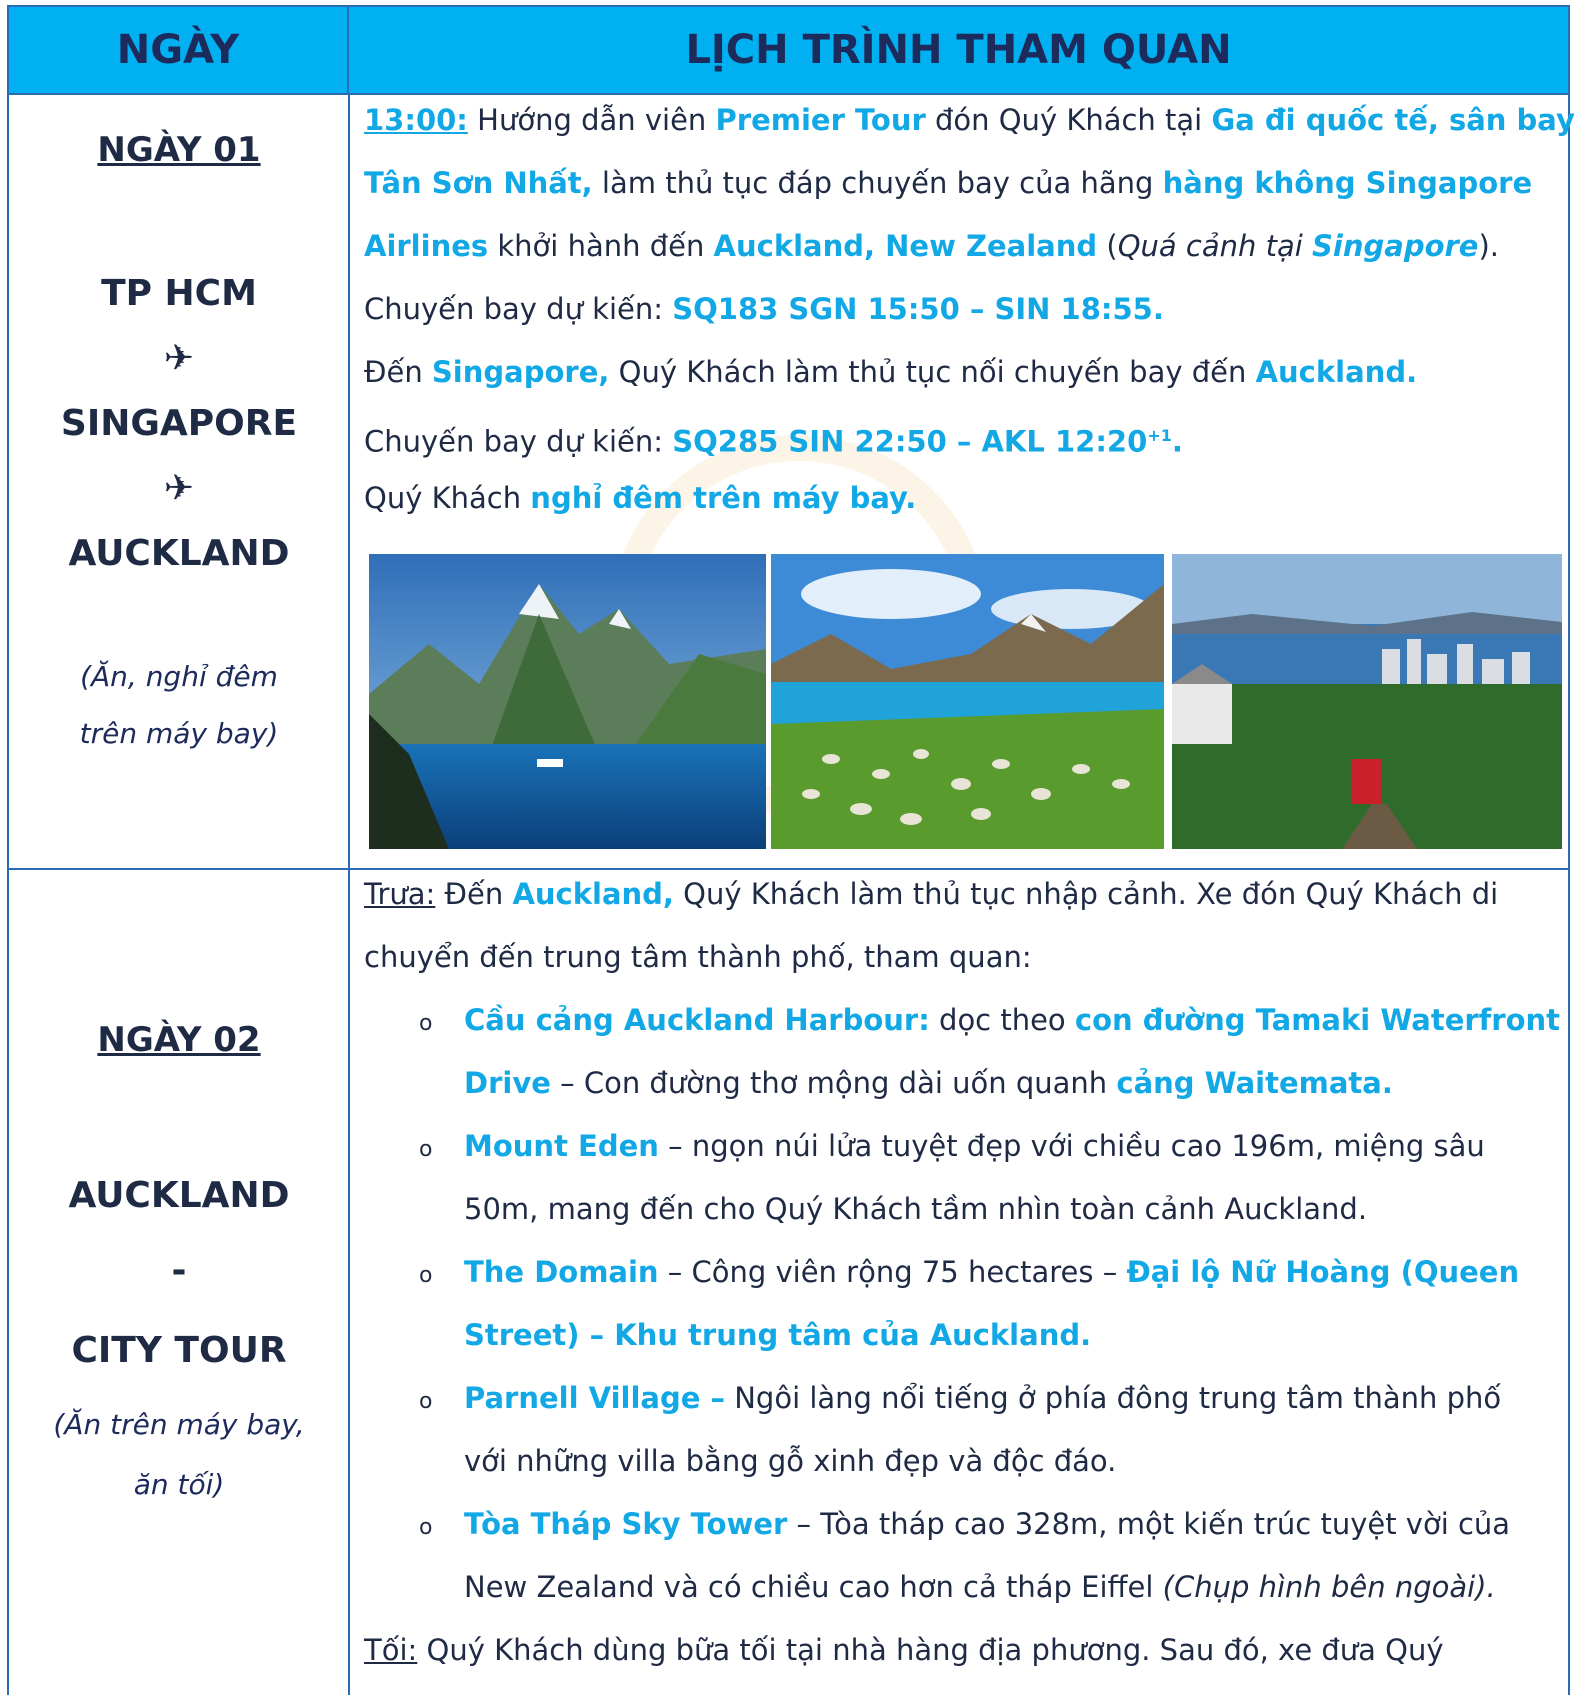 The width and height of the screenshot is (1577, 1695). I want to click on highlight: Drive, so click(507, 1083).